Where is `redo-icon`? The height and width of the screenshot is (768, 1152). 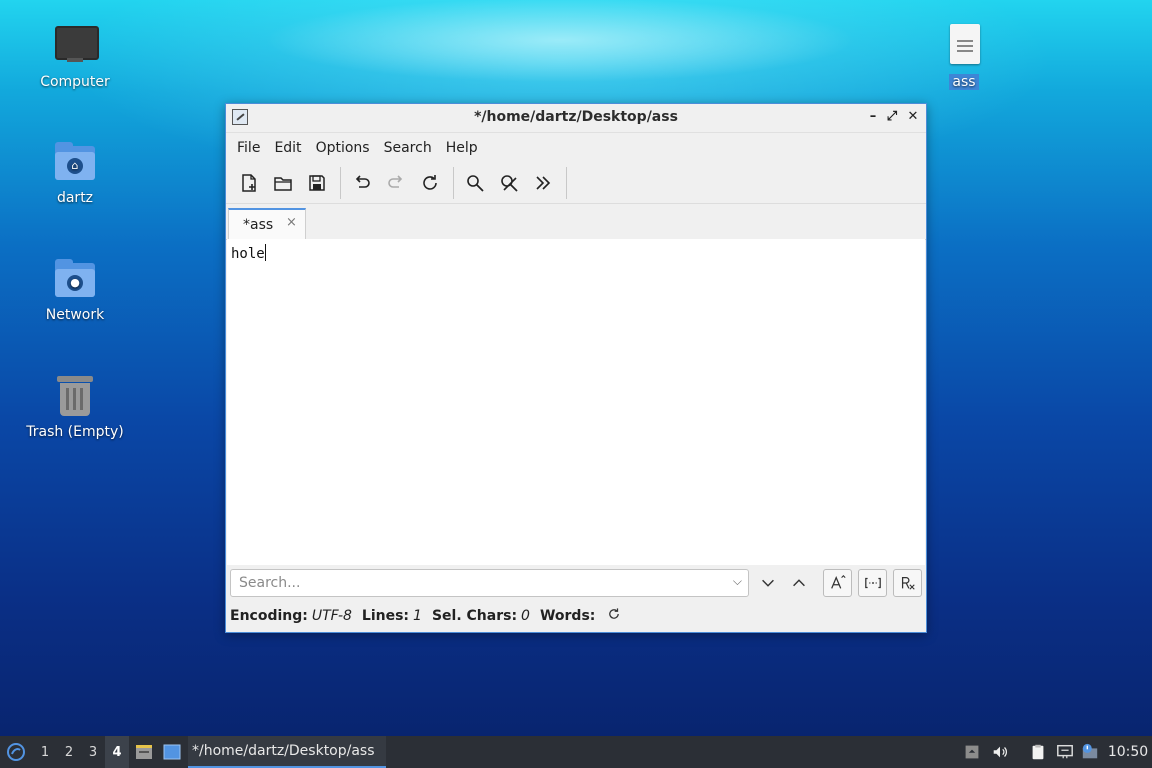
redo-icon is located at coordinates (395, 181).